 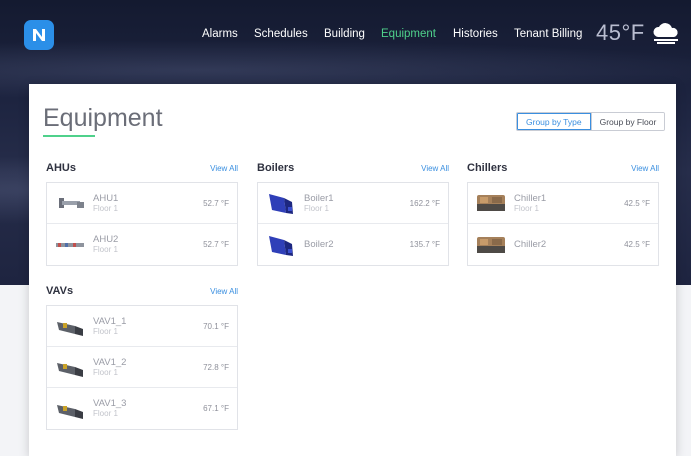 I want to click on equipment-row: AHU1 Floor 1 52.7 °F, so click(x=142, y=203).